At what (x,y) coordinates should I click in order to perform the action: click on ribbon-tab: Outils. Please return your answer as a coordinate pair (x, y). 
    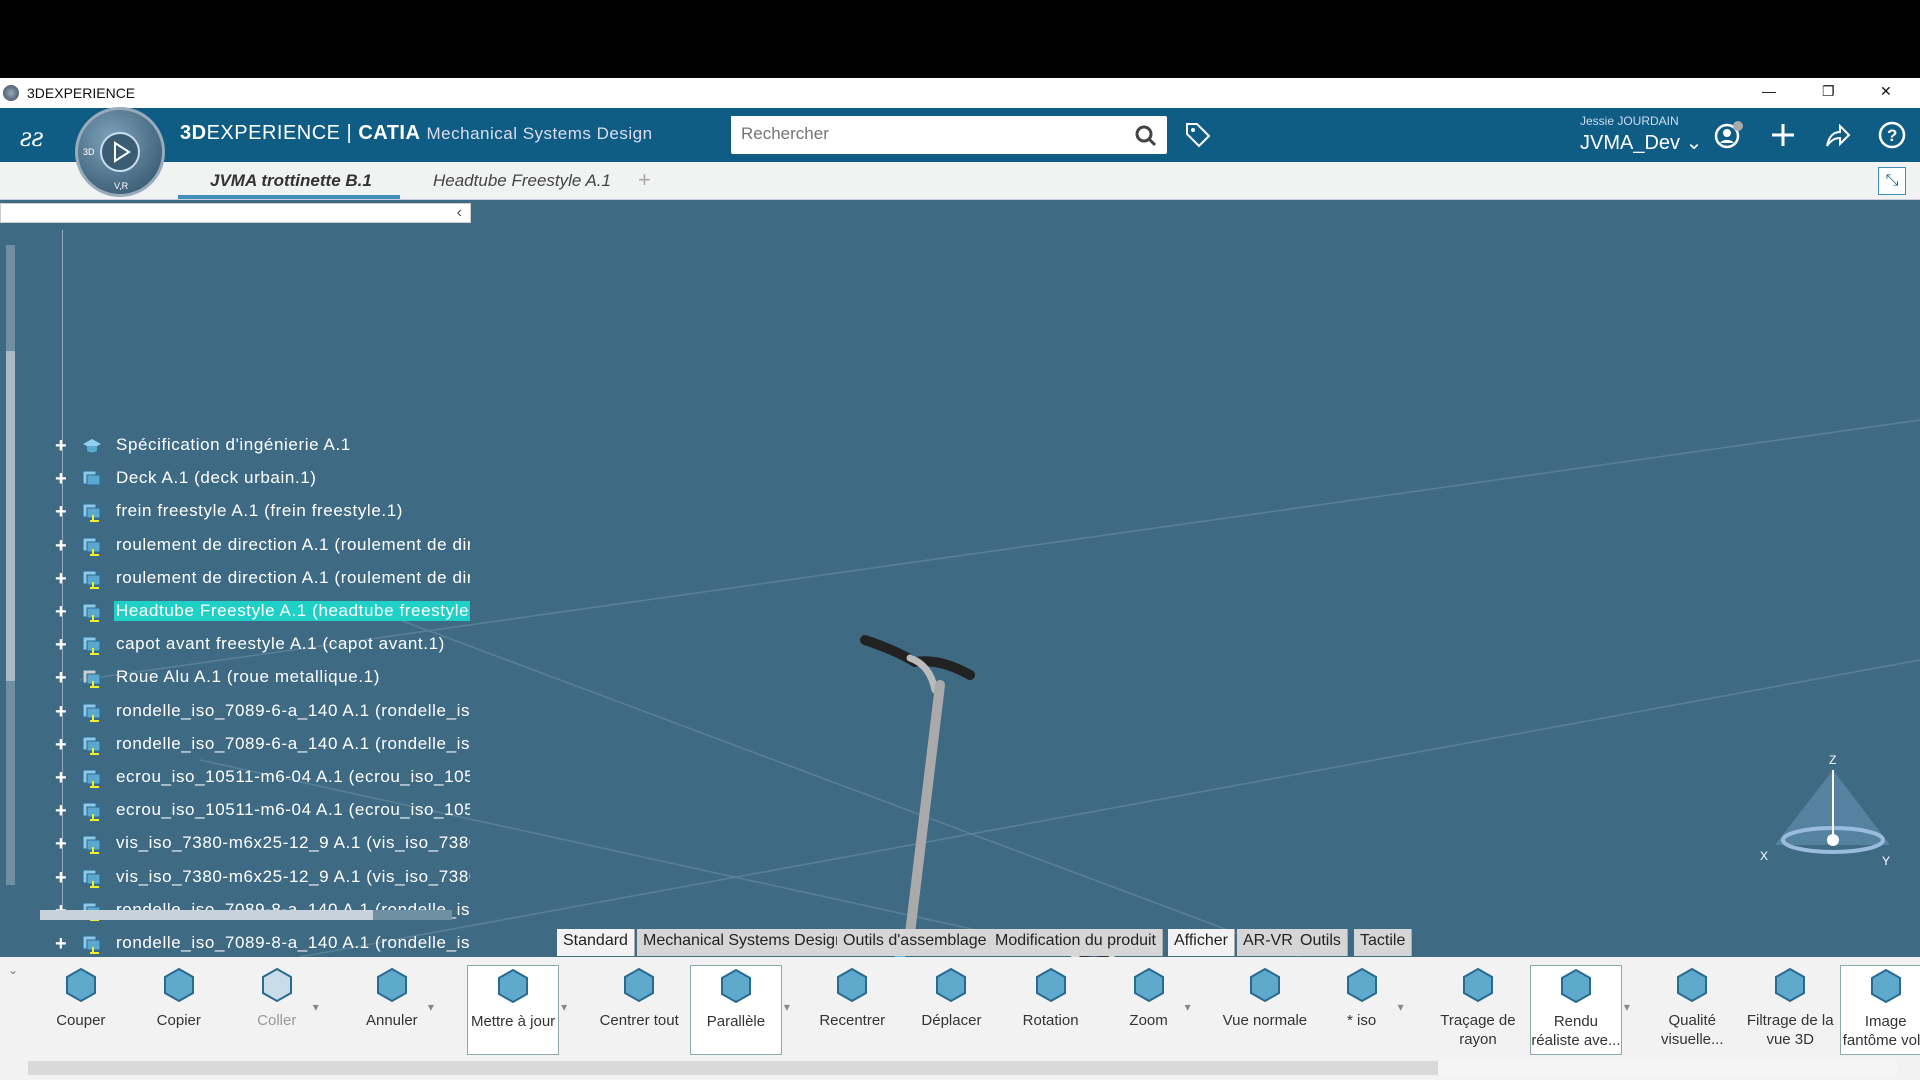
    Looking at the image, I should click on (1321, 942).